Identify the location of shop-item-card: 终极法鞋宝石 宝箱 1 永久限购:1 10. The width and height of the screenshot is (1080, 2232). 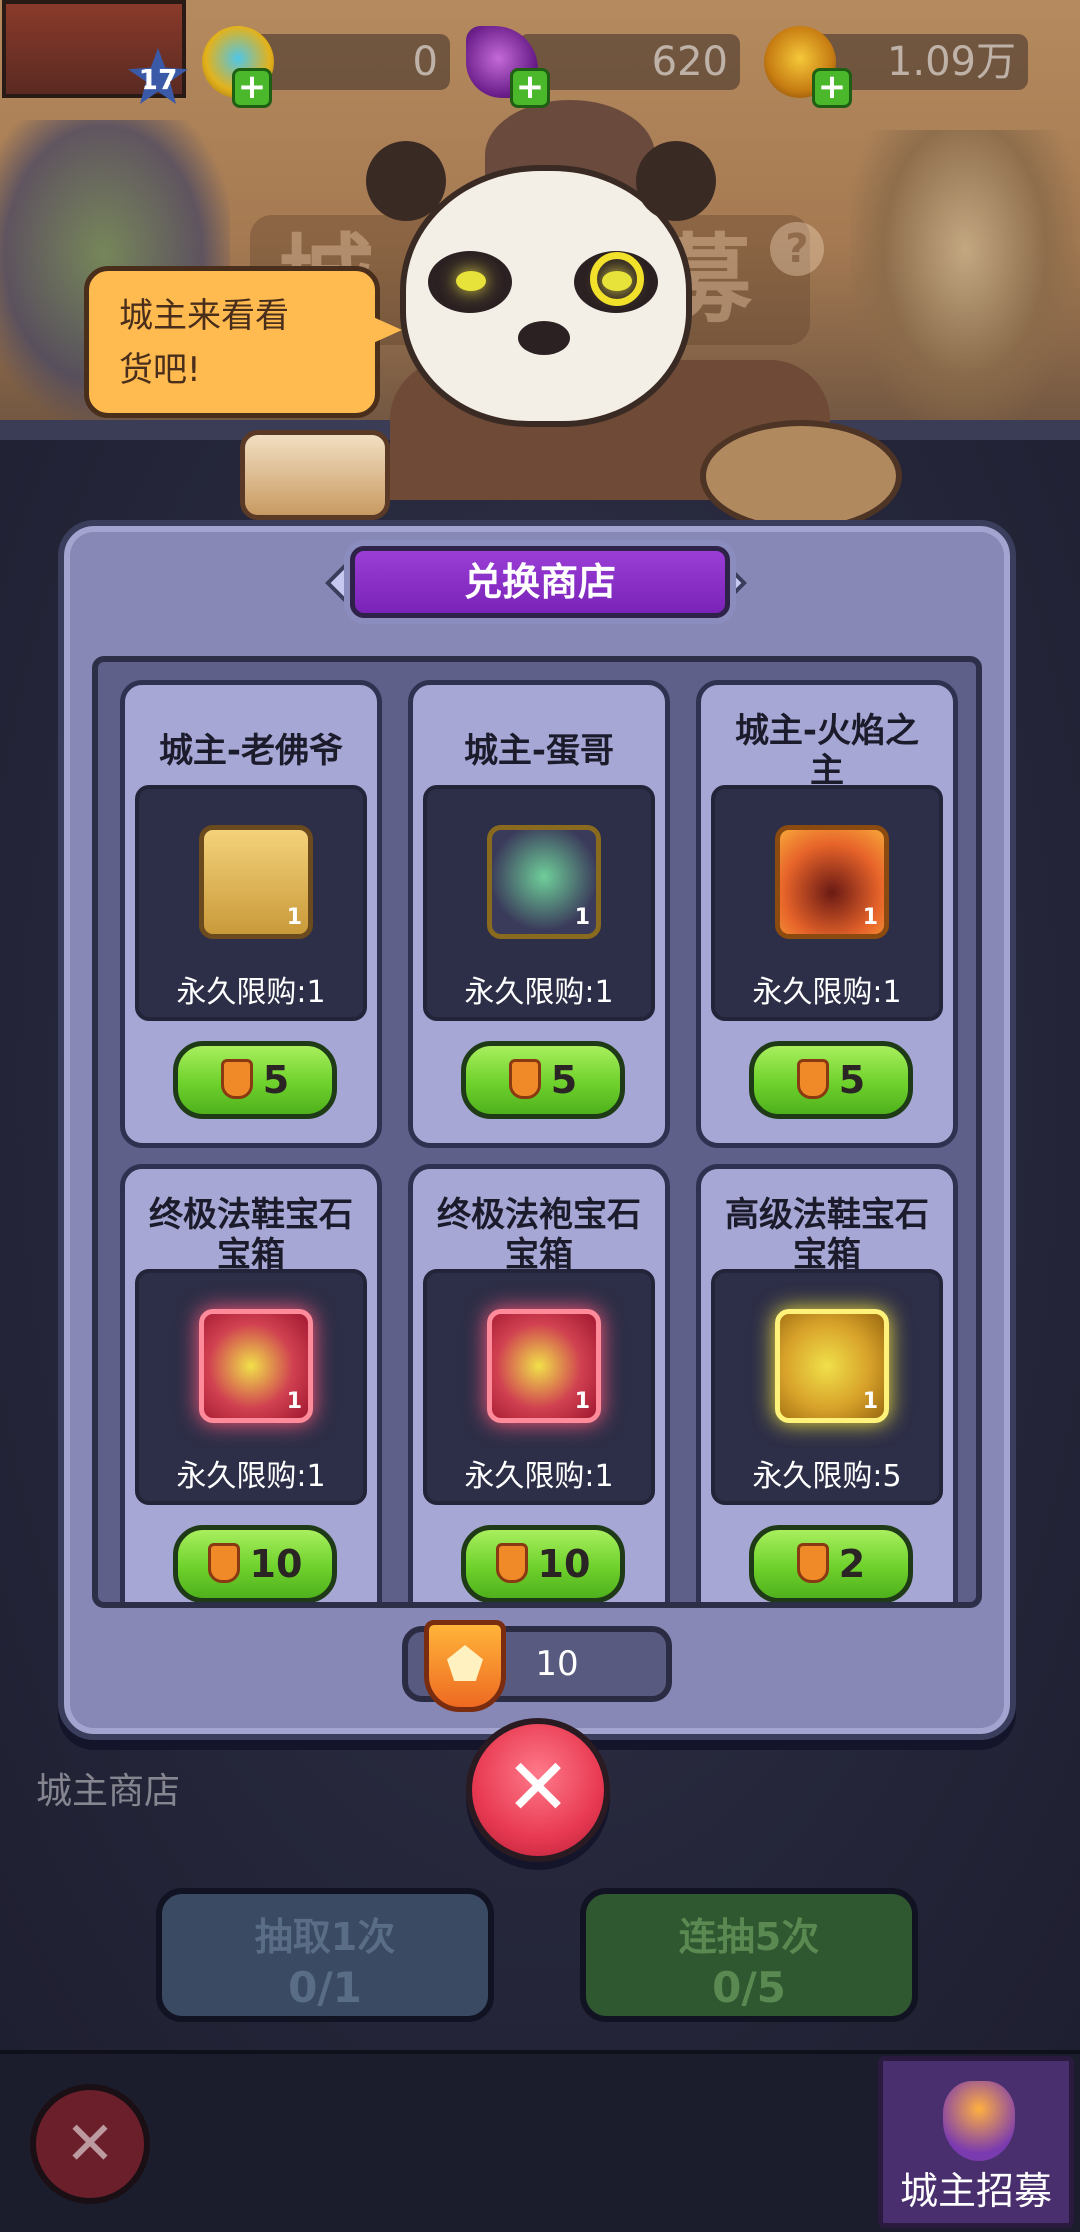
(251, 1383).